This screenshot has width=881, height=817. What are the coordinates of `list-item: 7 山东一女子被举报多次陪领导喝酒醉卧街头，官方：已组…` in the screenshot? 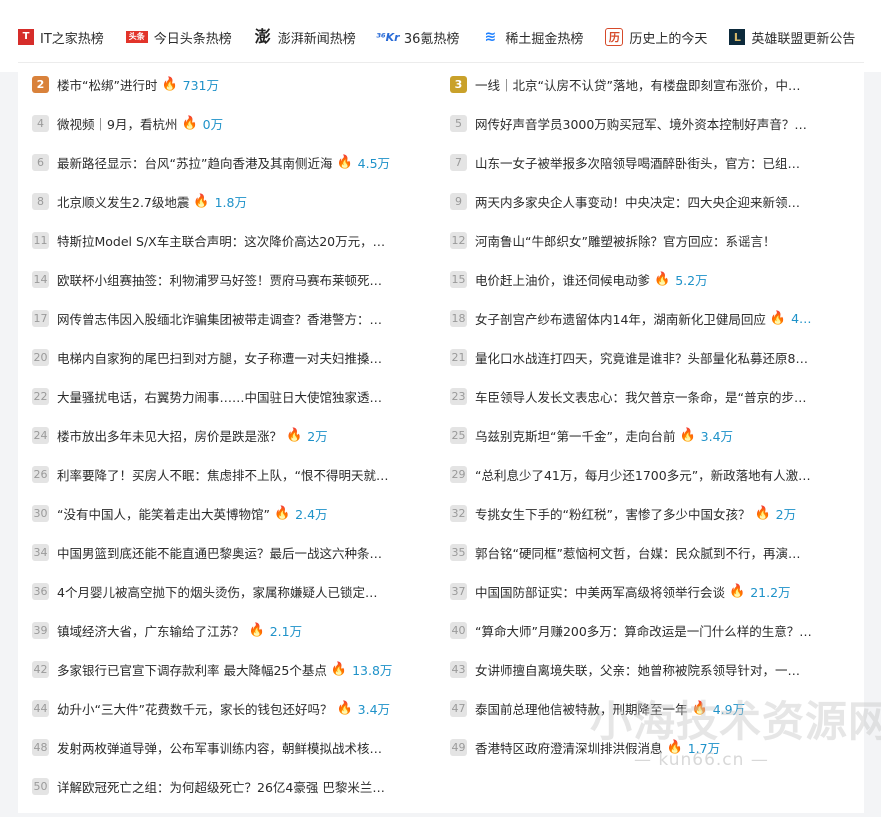 It's located at (650, 162).